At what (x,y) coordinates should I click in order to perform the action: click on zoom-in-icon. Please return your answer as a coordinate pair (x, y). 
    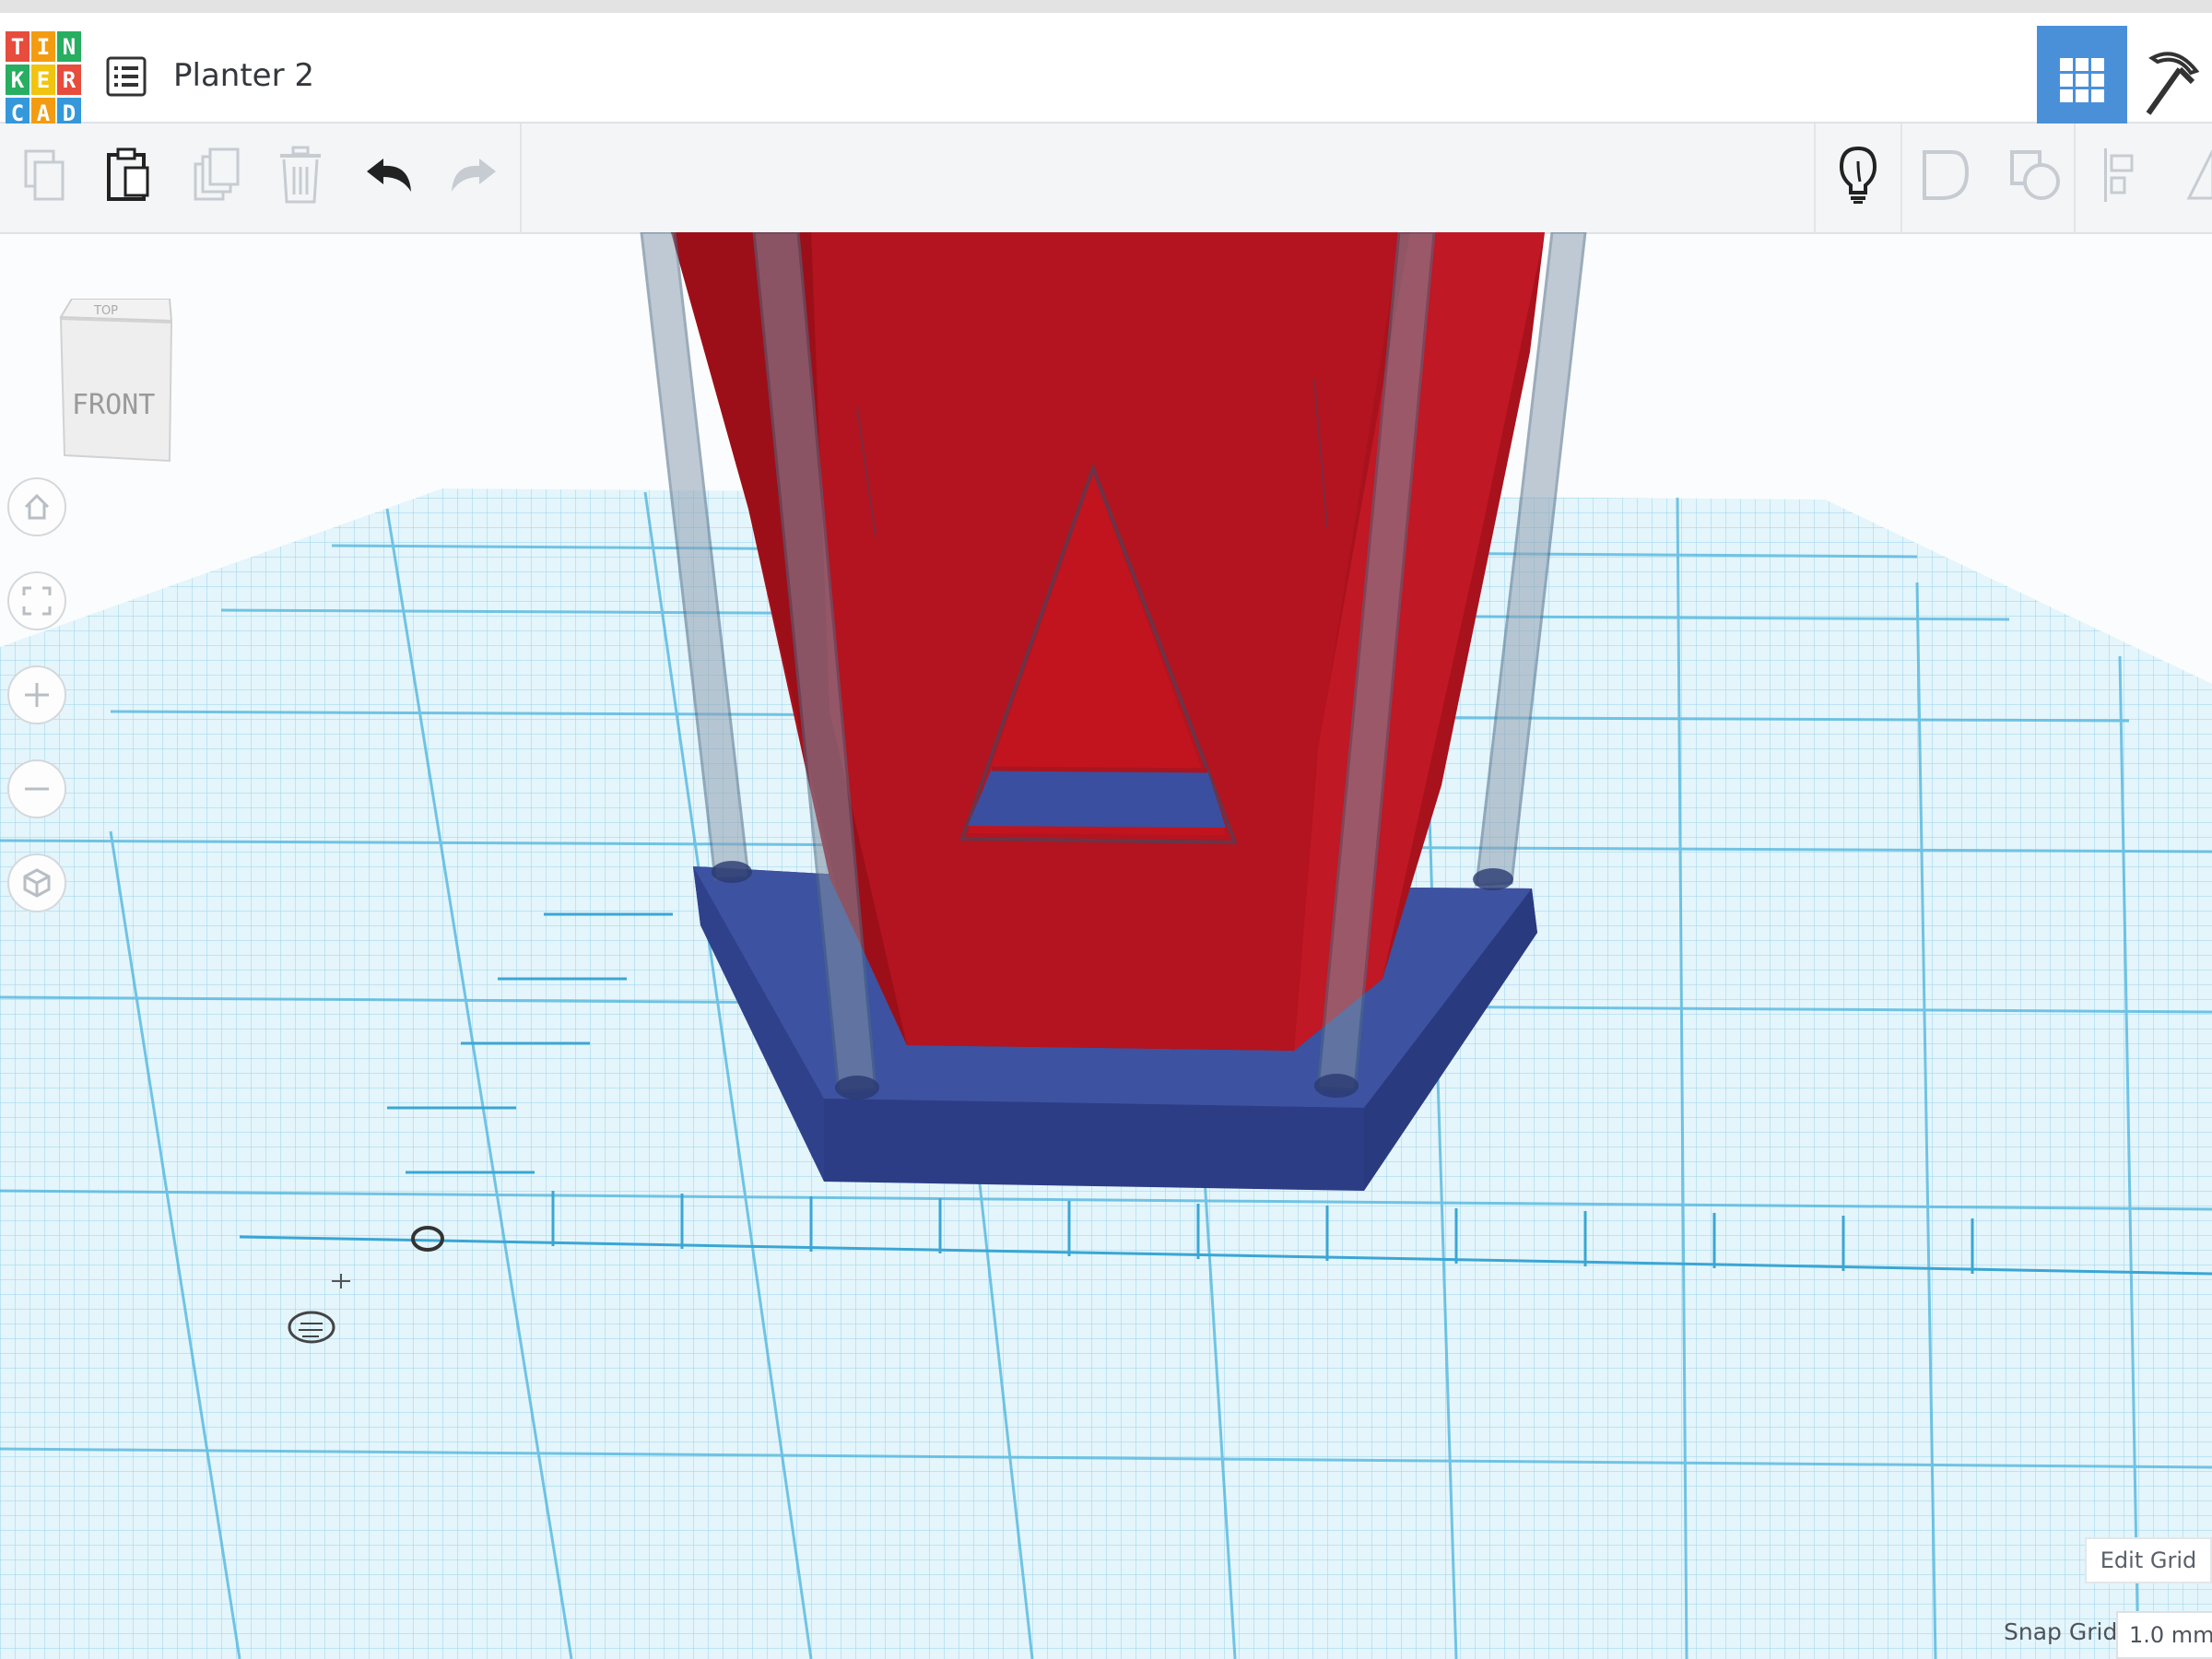
    Looking at the image, I should click on (37, 695).